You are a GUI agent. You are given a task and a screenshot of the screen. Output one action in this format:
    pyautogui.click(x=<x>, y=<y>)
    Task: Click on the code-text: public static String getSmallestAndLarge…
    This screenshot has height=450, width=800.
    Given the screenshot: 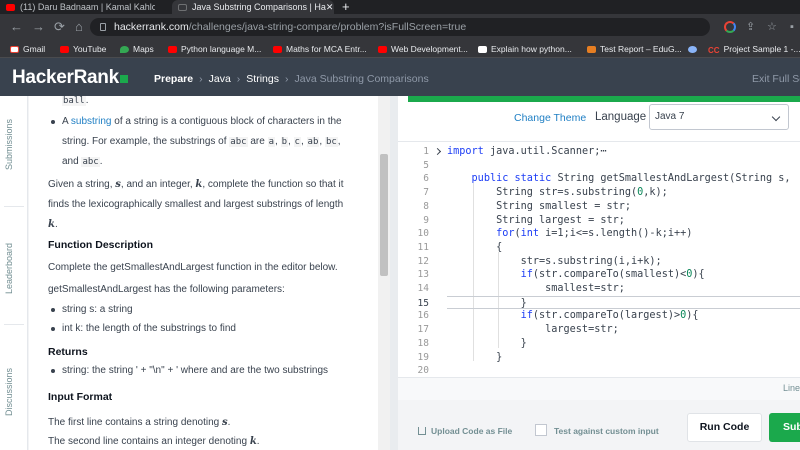 What is the action you would take?
    pyautogui.click(x=631, y=179)
    